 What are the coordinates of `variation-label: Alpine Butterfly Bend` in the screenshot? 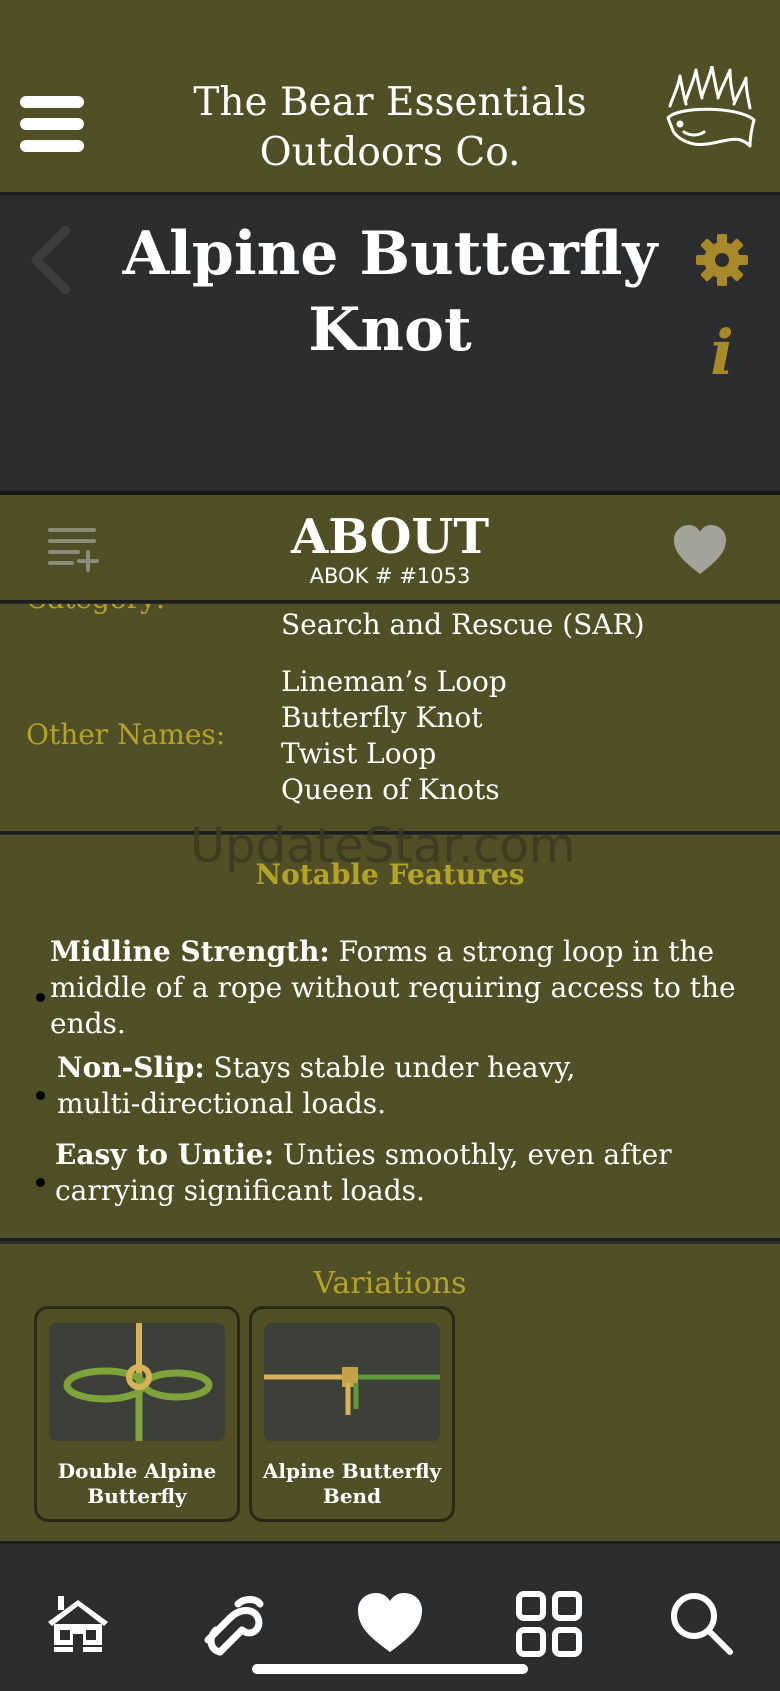 It's located at (352, 1483).